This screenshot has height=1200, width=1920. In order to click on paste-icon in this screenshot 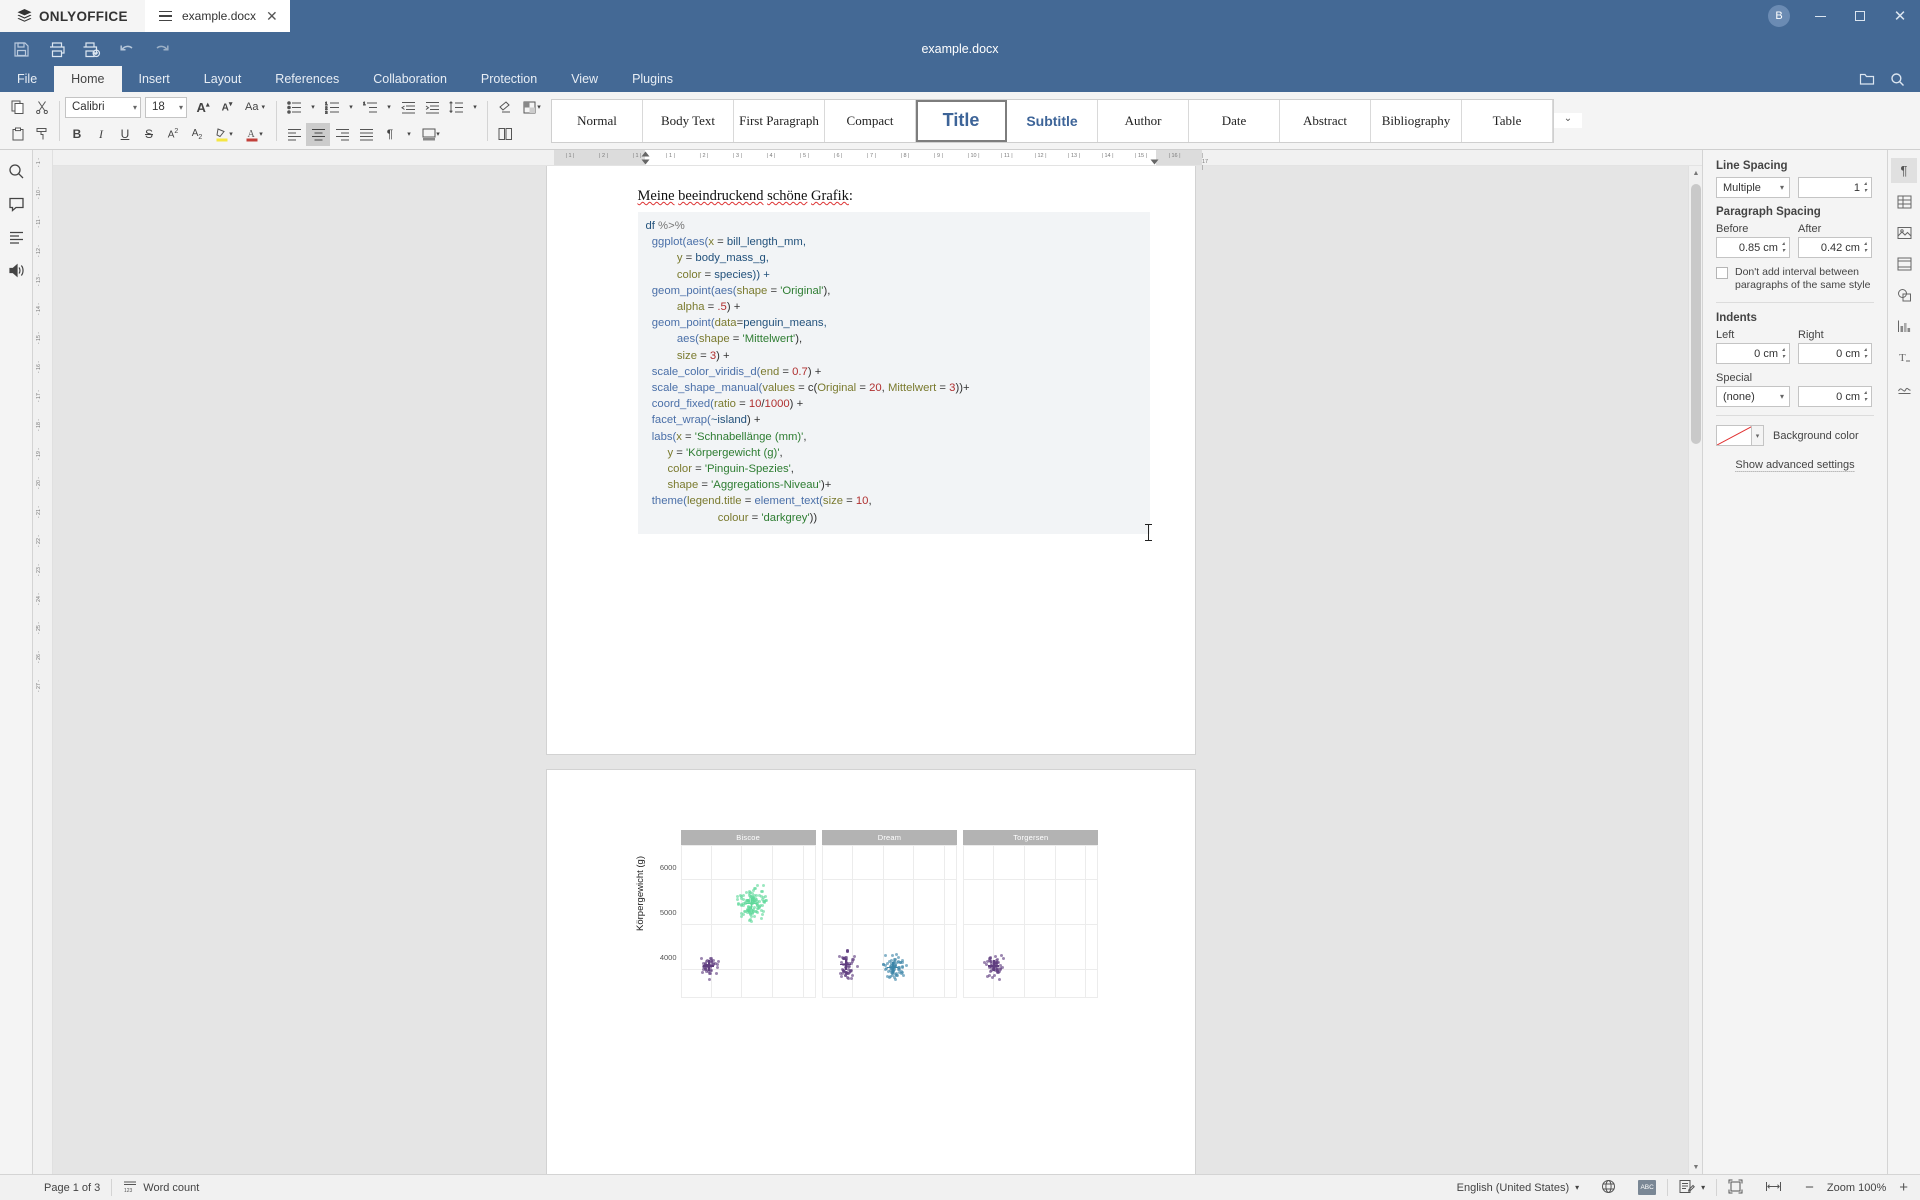, I will do `click(18, 134)`.